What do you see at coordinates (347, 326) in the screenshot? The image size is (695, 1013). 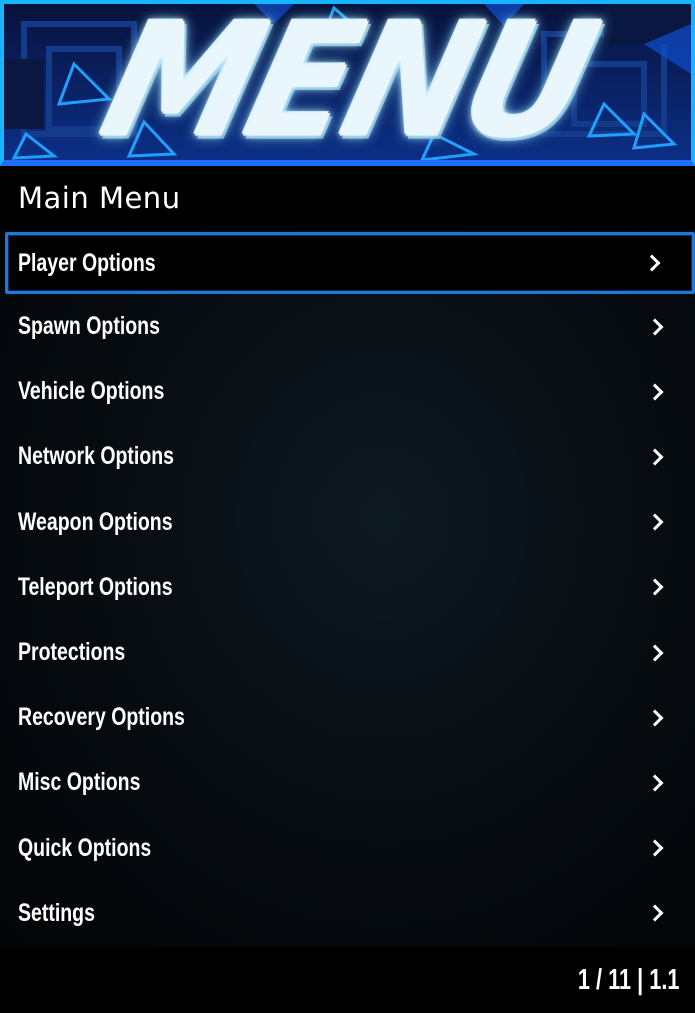 I see `option-spawn-options: Spawn Options` at bounding box center [347, 326].